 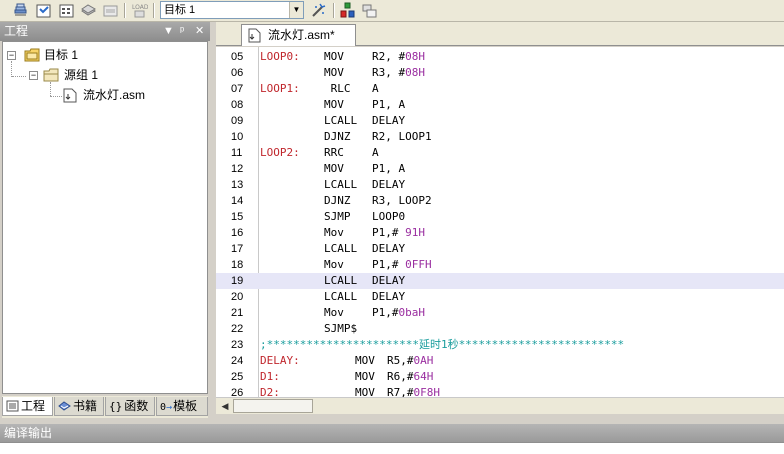 What do you see at coordinates (110, 10) in the screenshot?
I see `stop-build-icon` at bounding box center [110, 10].